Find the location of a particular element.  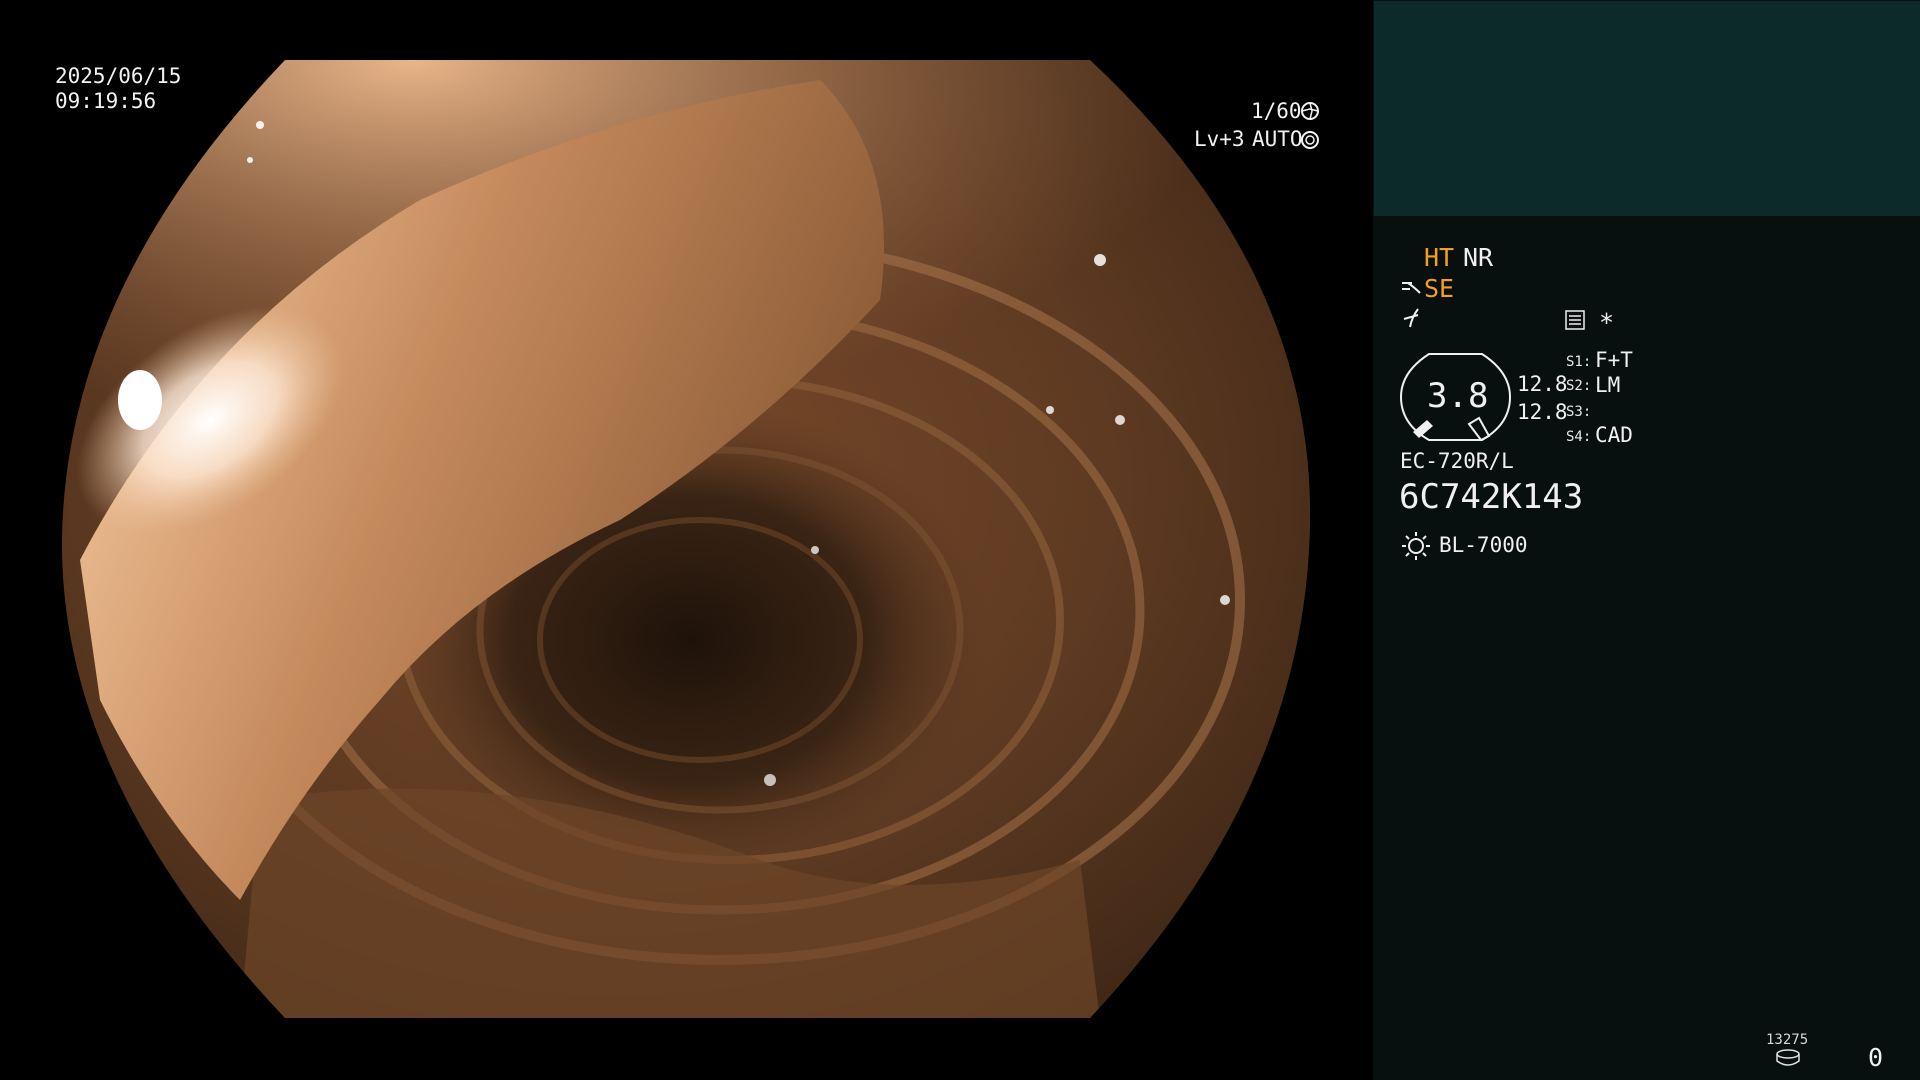

iris-icon is located at coordinates (1310, 140).